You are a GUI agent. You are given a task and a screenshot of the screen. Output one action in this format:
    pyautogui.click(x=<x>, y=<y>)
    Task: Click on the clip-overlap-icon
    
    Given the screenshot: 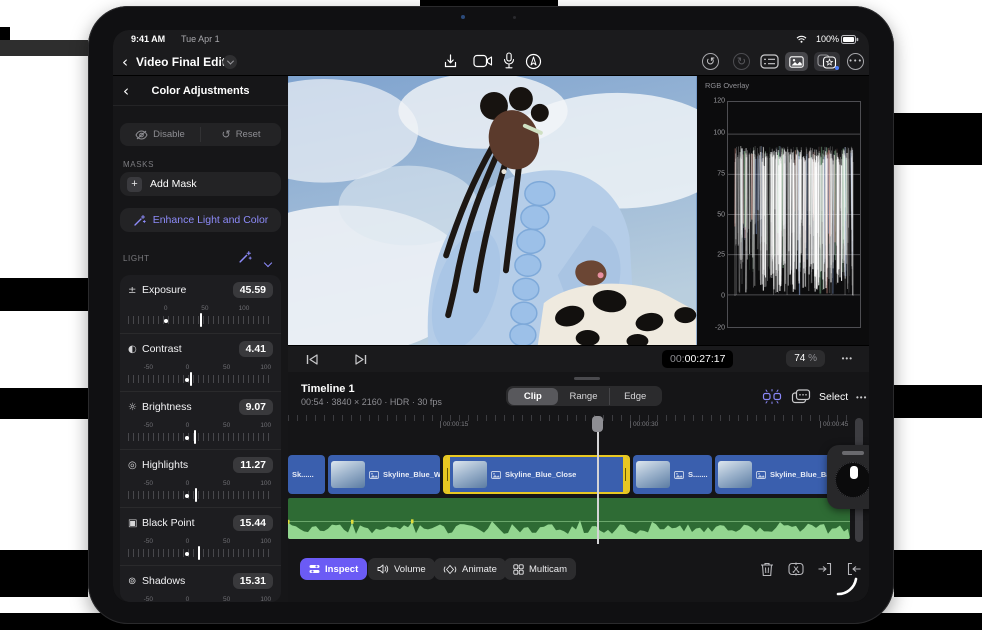 What is the action you would take?
    pyautogui.click(x=801, y=396)
    